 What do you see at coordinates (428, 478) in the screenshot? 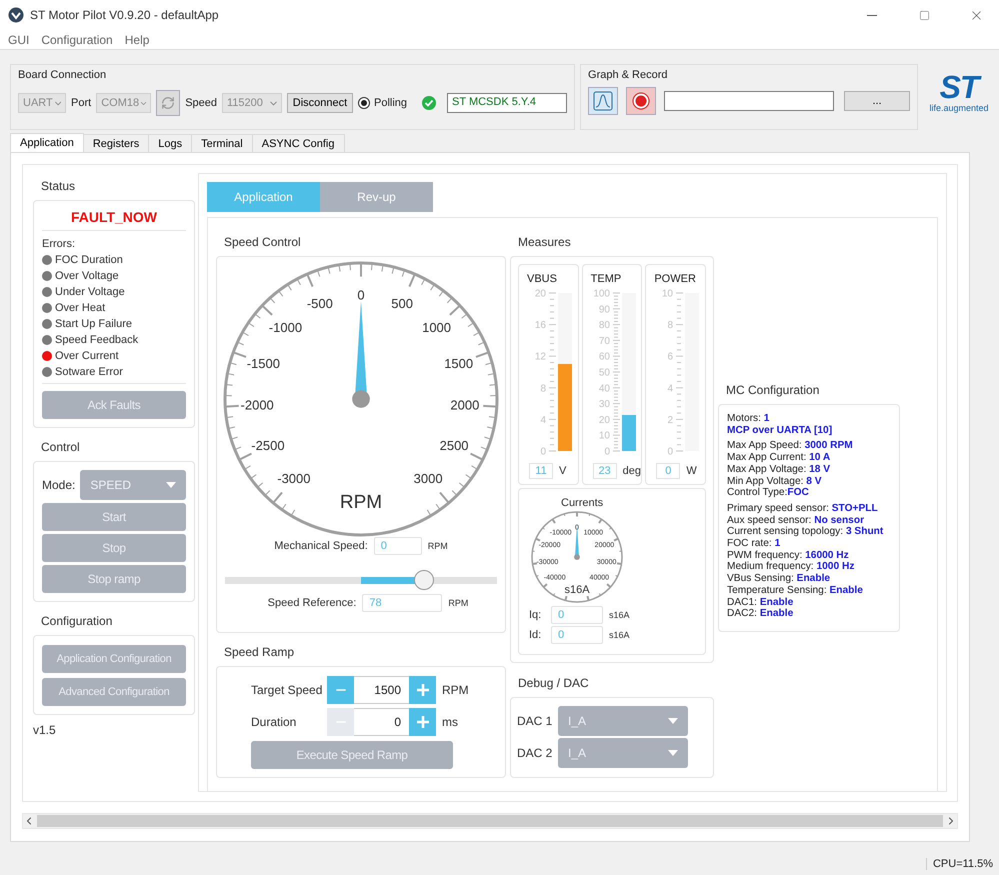
I see `scale-label: 3000` at bounding box center [428, 478].